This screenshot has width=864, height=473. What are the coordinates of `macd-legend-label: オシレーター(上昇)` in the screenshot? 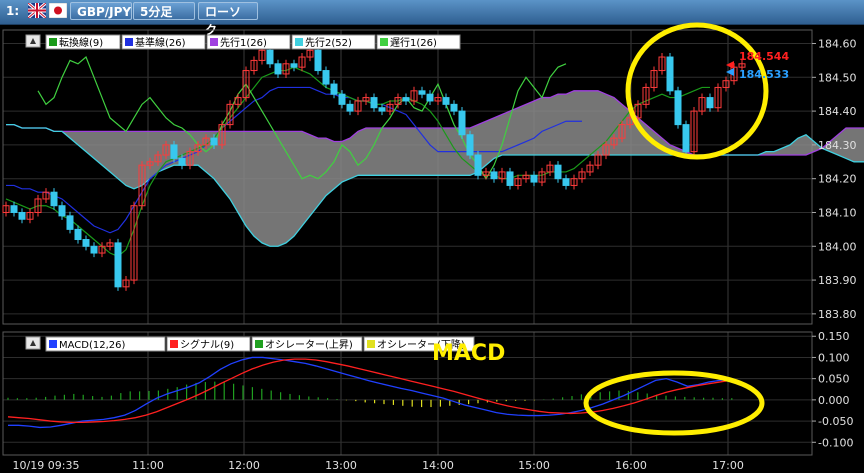 It's located at (309, 345).